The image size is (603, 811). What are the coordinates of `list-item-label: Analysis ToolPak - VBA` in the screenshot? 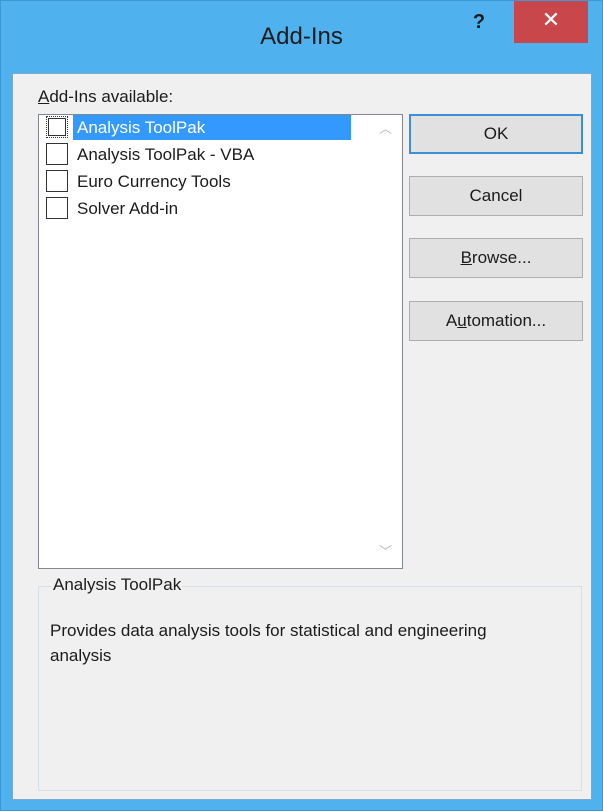 It's located at (166, 154).